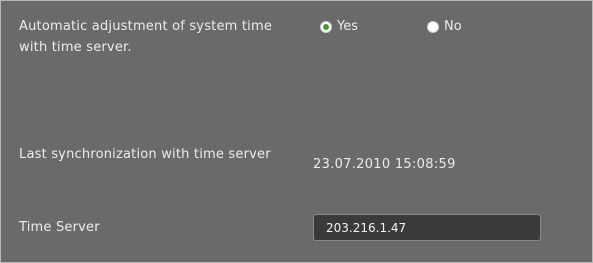  Describe the element at coordinates (326, 27) in the screenshot. I see `radio-selected-icon` at that location.